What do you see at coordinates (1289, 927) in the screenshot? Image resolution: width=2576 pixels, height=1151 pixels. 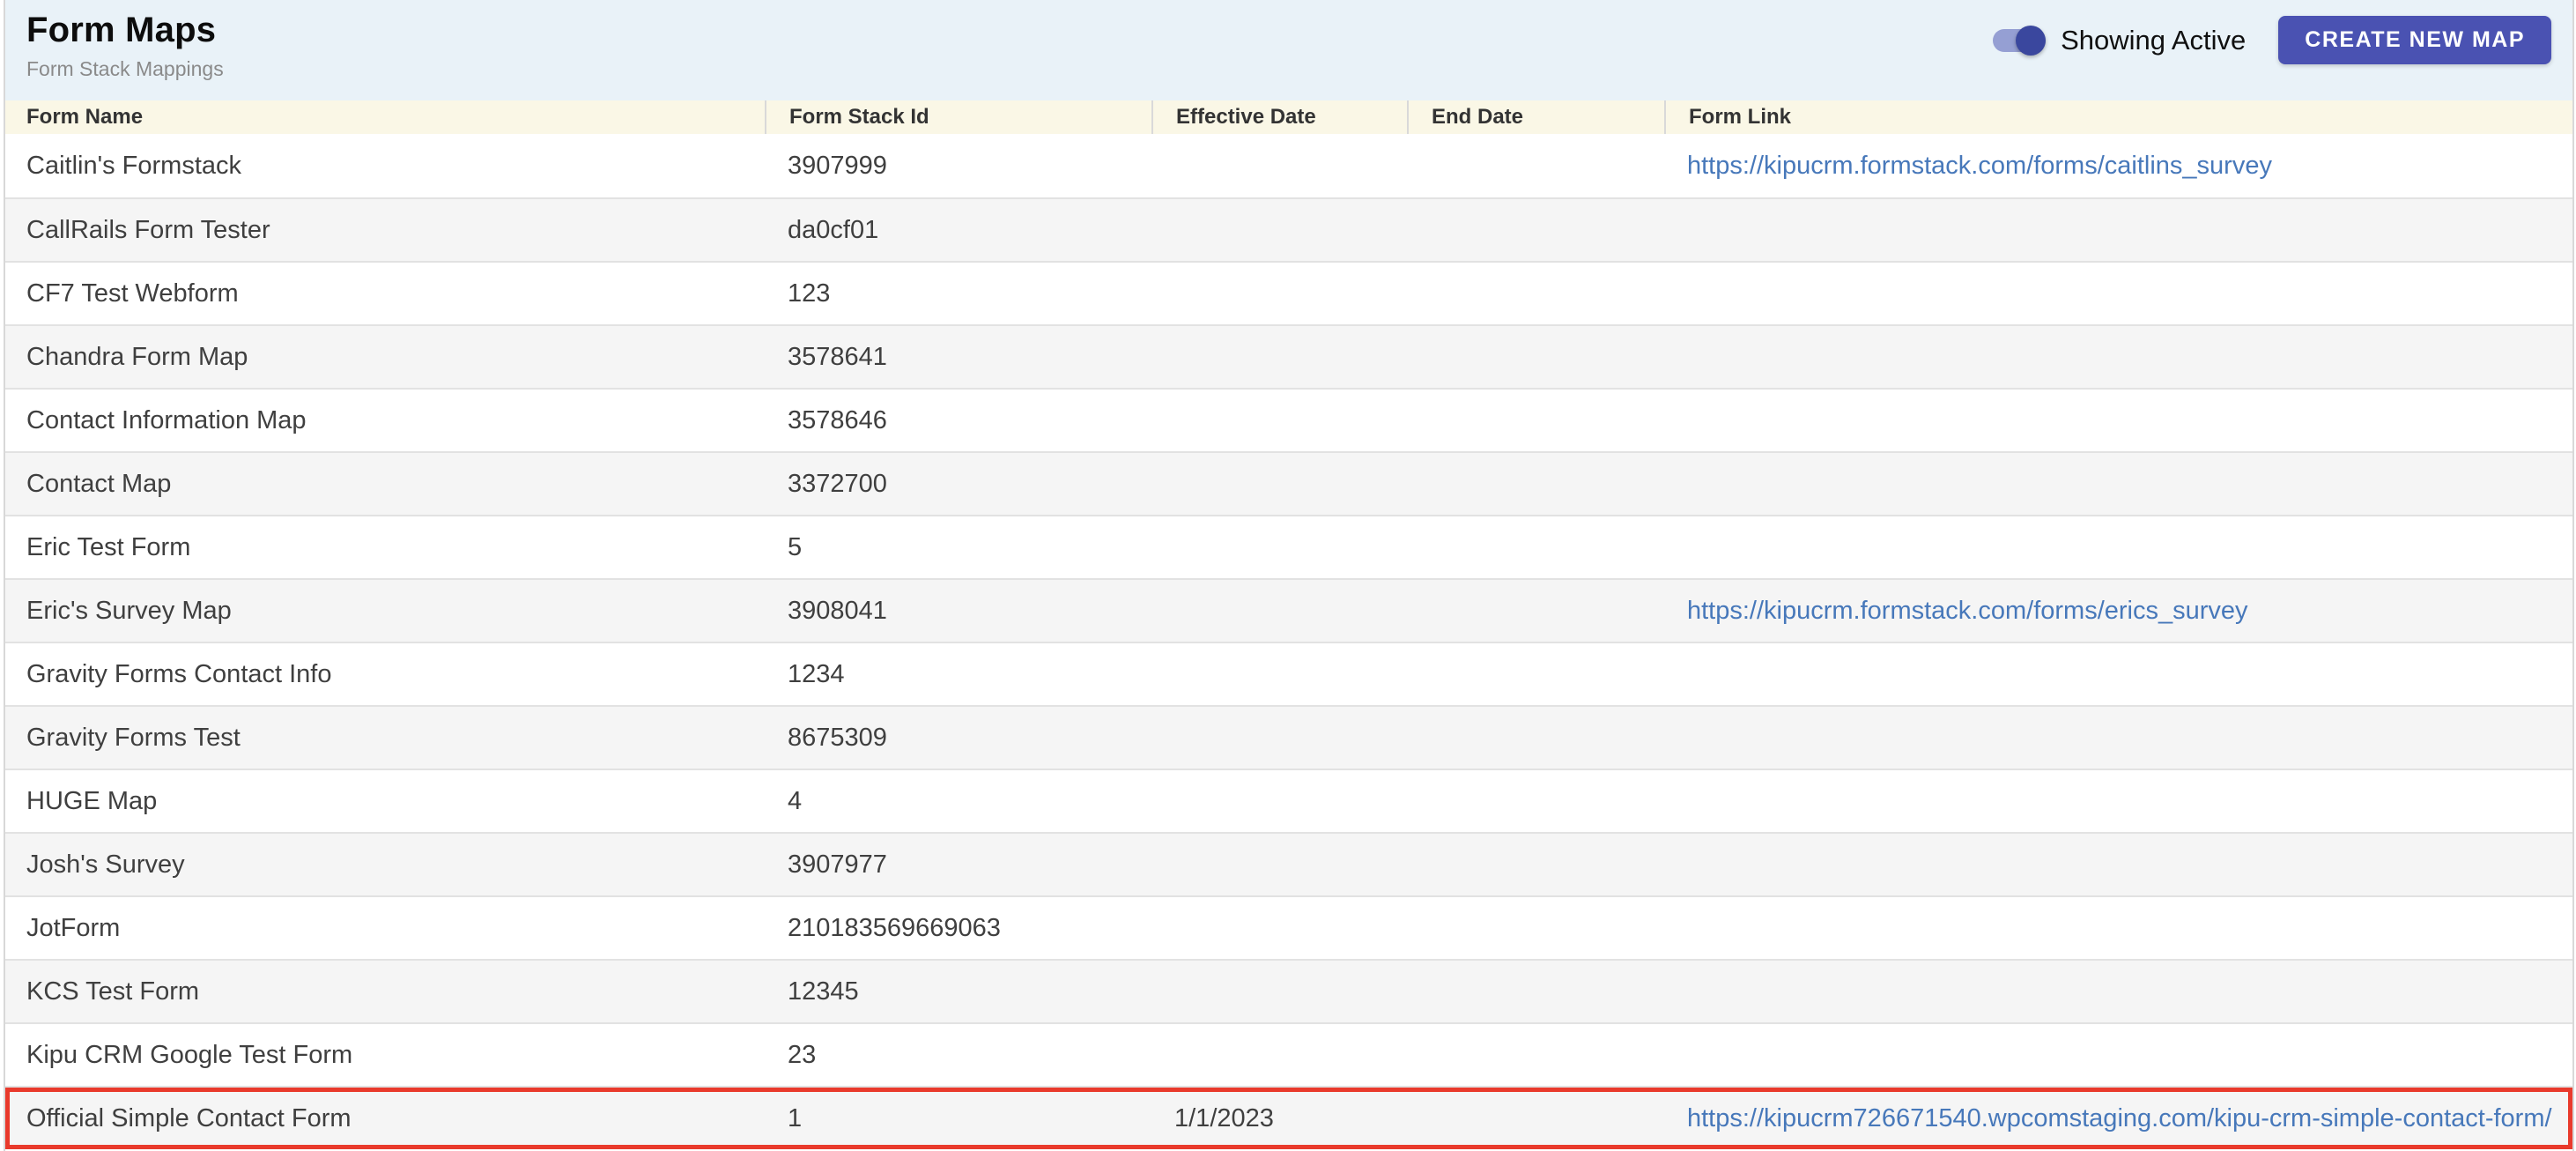 I see `table-row: JotForm 210183569669063` at bounding box center [1289, 927].